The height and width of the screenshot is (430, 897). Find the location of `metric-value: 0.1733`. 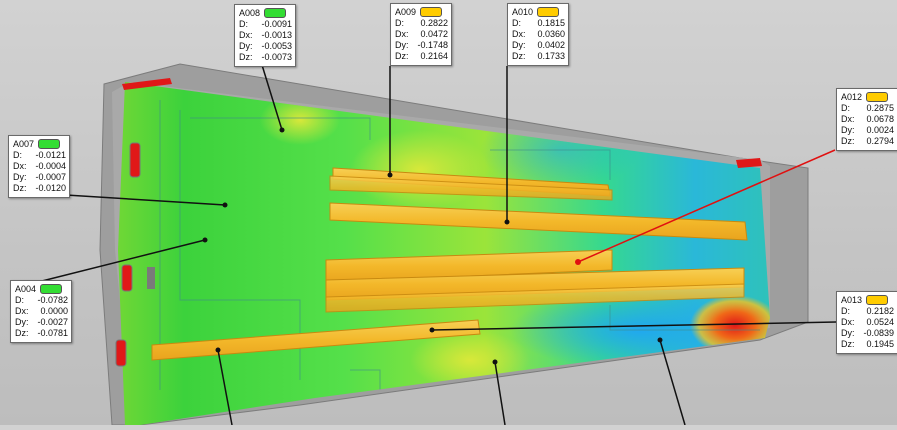

metric-value: 0.1733 is located at coordinates (551, 56).